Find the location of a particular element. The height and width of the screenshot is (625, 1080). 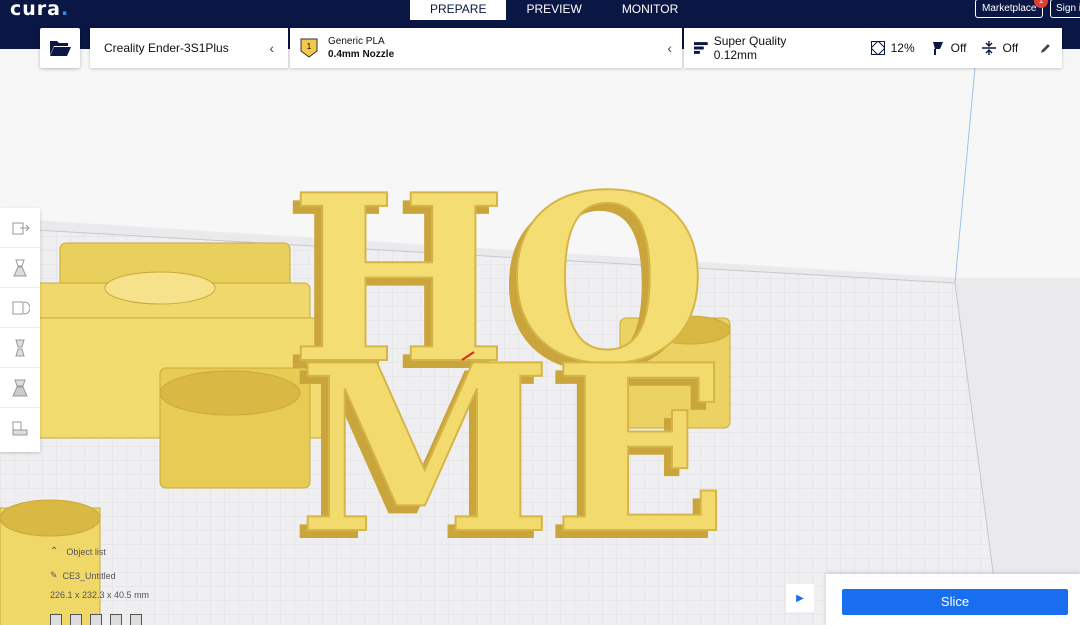

infill-icon is located at coordinates (877, 48).